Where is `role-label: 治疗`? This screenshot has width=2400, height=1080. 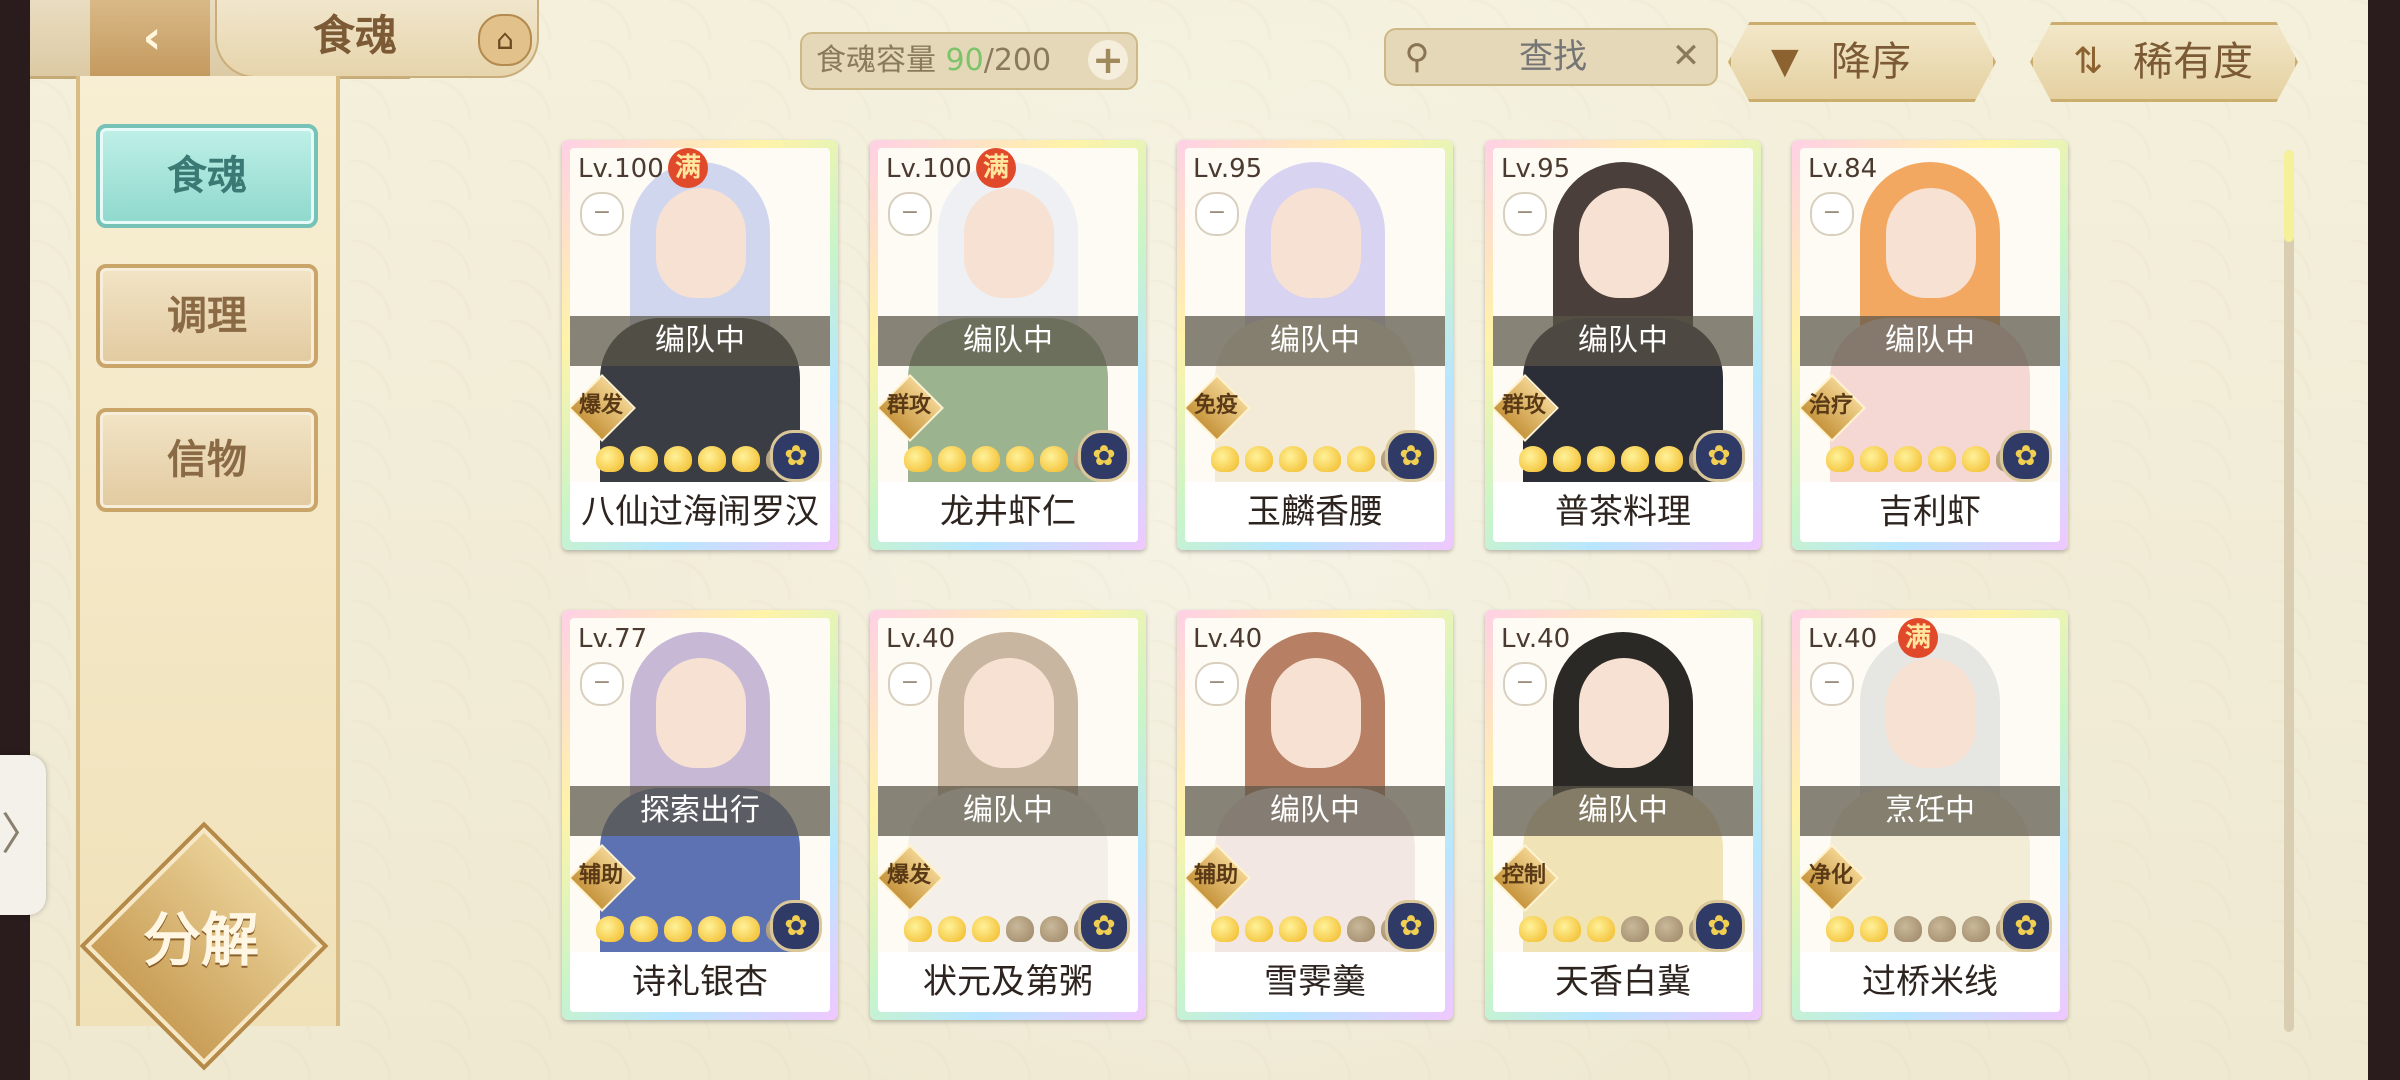 role-label: 治疗 is located at coordinates (1830, 405).